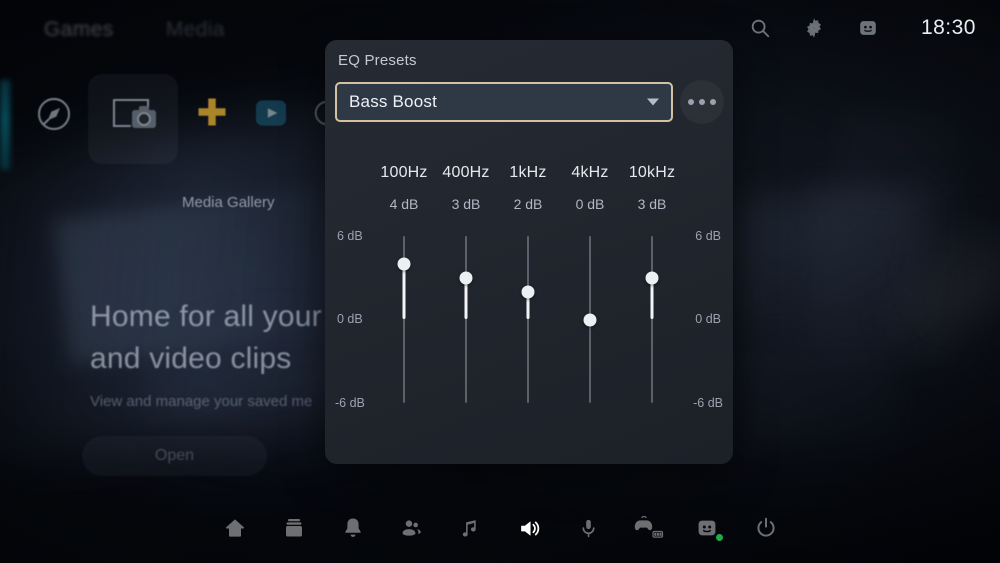 The image size is (1000, 563). Describe the element at coordinates (79, 30) in the screenshot. I see `tab-games: Games` at that location.